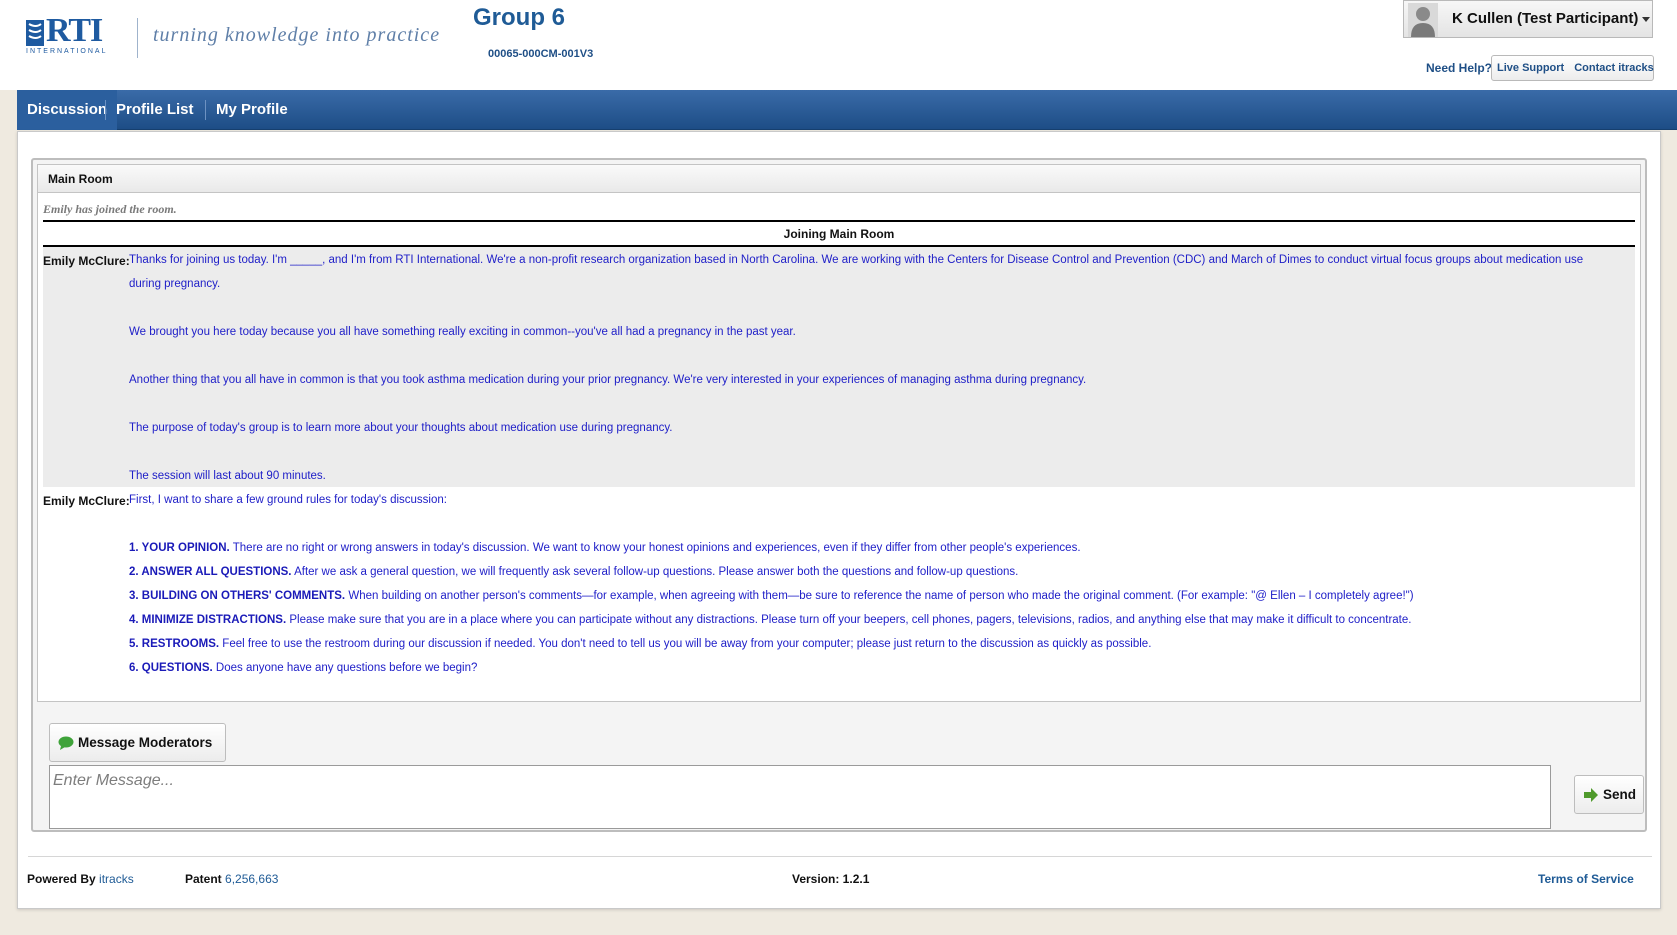 Image resolution: width=1677 pixels, height=935 pixels. What do you see at coordinates (1591, 795) in the screenshot?
I see `arrow-right-icon` at bounding box center [1591, 795].